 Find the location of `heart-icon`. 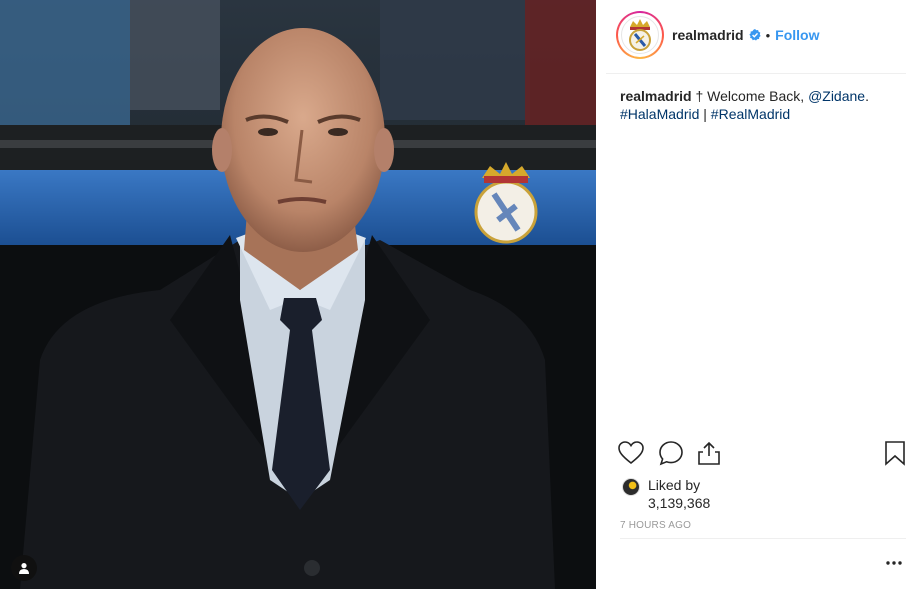

heart-icon is located at coordinates (631, 453).